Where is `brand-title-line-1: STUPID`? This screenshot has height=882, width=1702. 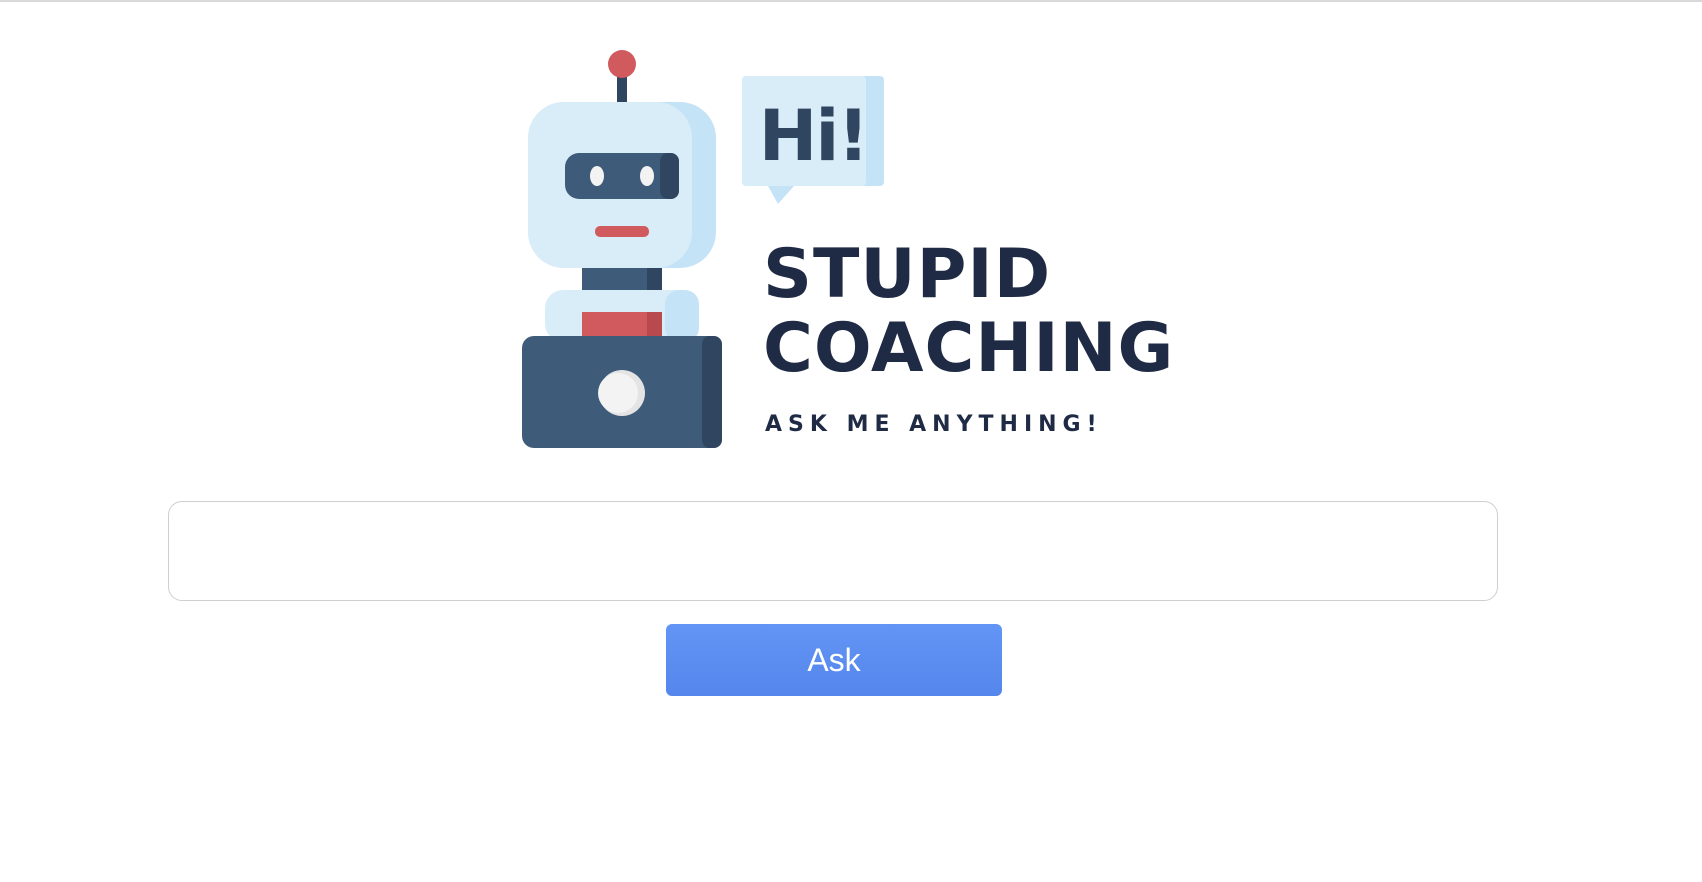
brand-title-line-1: STUPID is located at coordinates (907, 274).